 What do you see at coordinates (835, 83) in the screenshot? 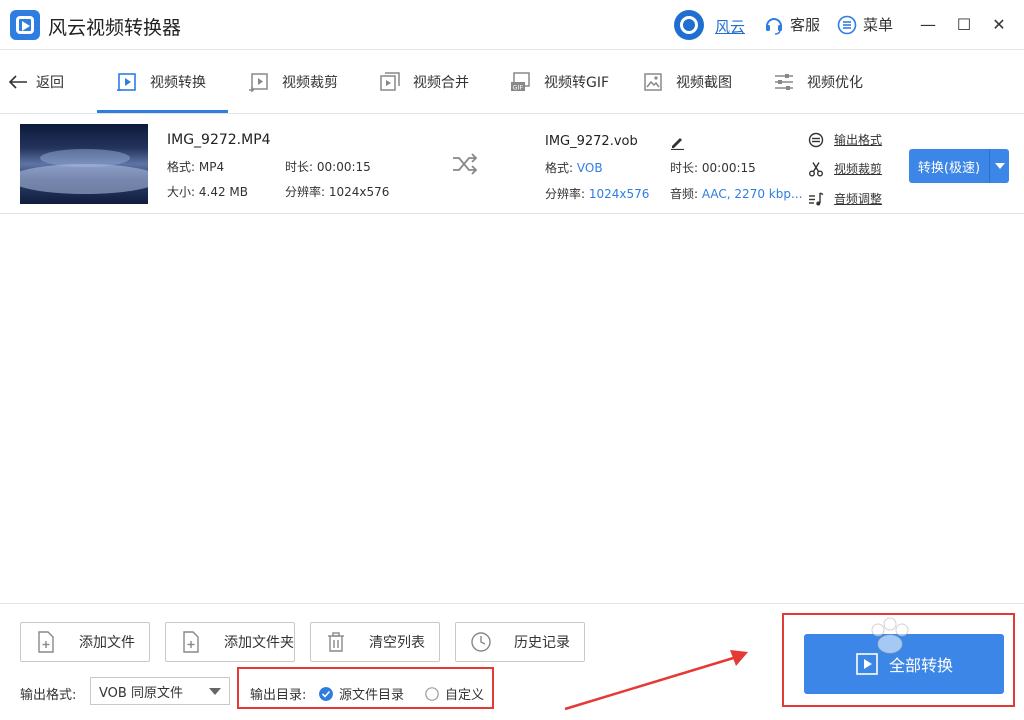
I see `tab-label: 视频优化` at bounding box center [835, 83].